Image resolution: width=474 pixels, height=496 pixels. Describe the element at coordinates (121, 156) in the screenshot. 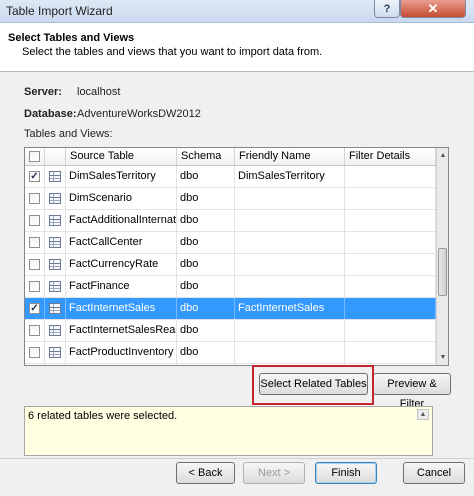

I see `column-header-source-table: Source Table` at that location.